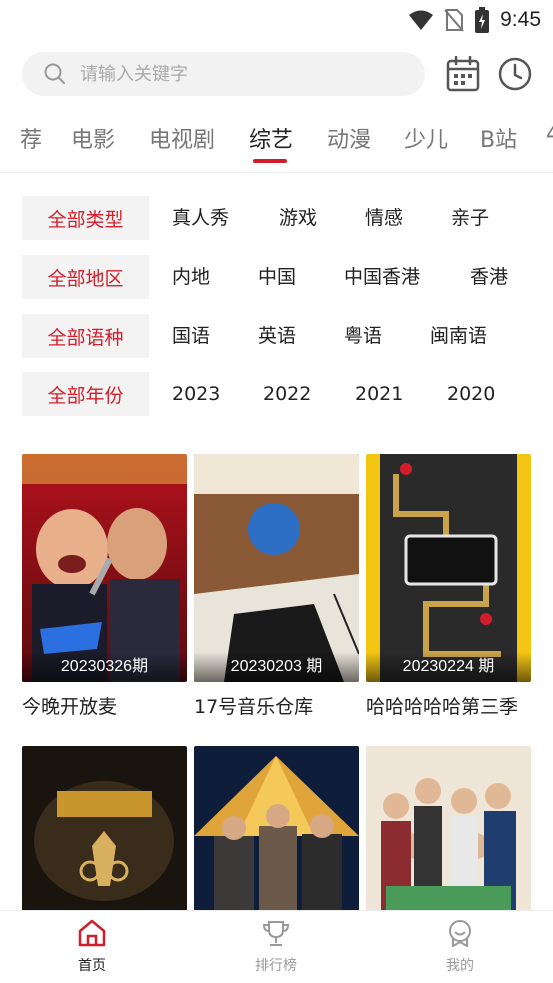 The image size is (553, 983). What do you see at coordinates (470, 218) in the screenshot?
I see `filter-option: 亲子` at bounding box center [470, 218].